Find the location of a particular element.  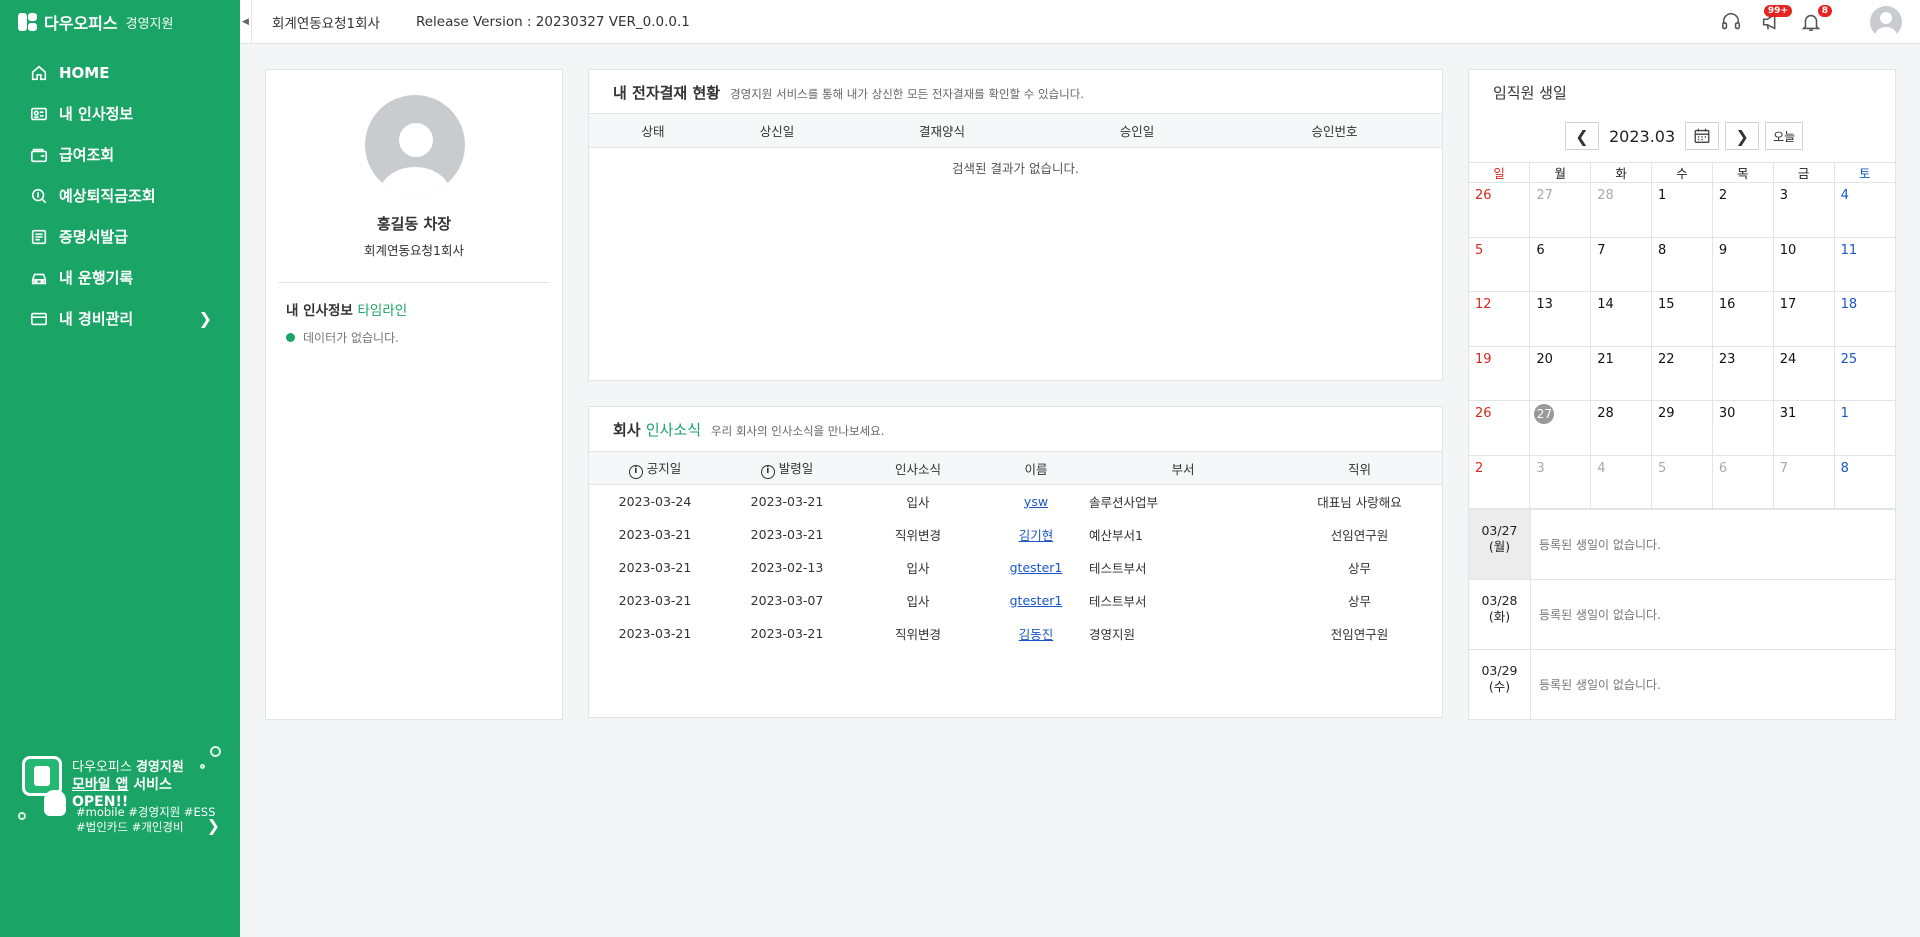

calendar-day: 23 is located at coordinates (1742, 373).